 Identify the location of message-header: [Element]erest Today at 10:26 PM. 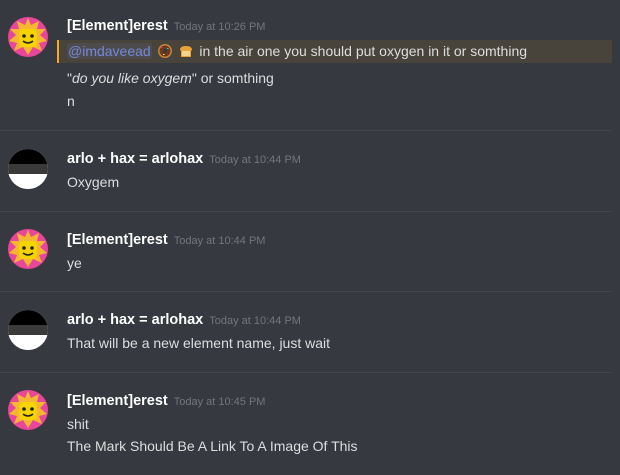
(166, 26).